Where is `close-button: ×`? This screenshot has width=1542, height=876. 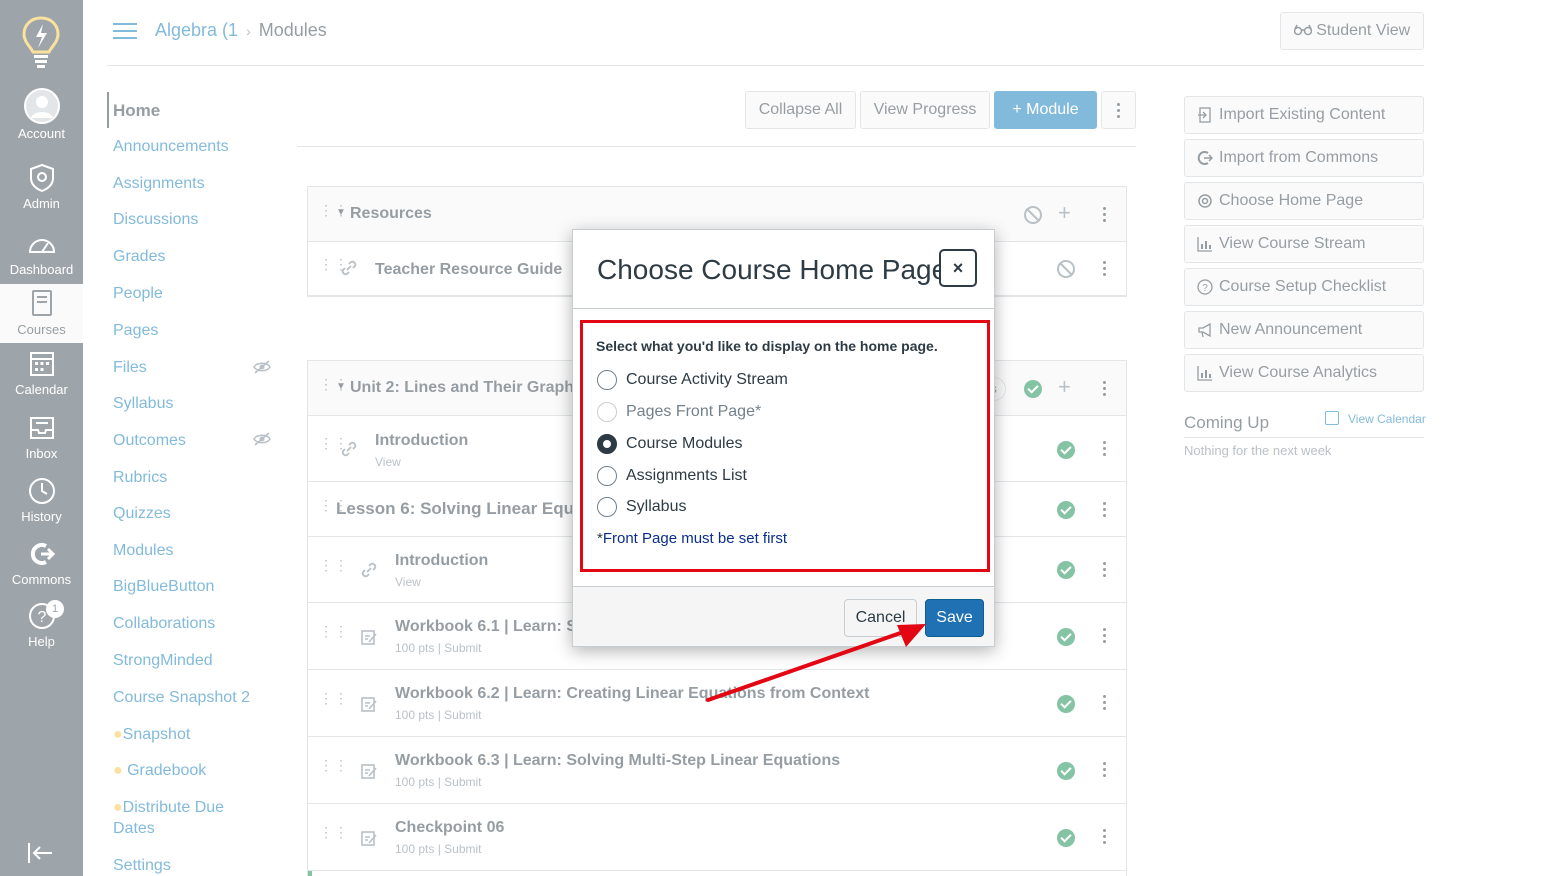 close-button: × is located at coordinates (958, 268).